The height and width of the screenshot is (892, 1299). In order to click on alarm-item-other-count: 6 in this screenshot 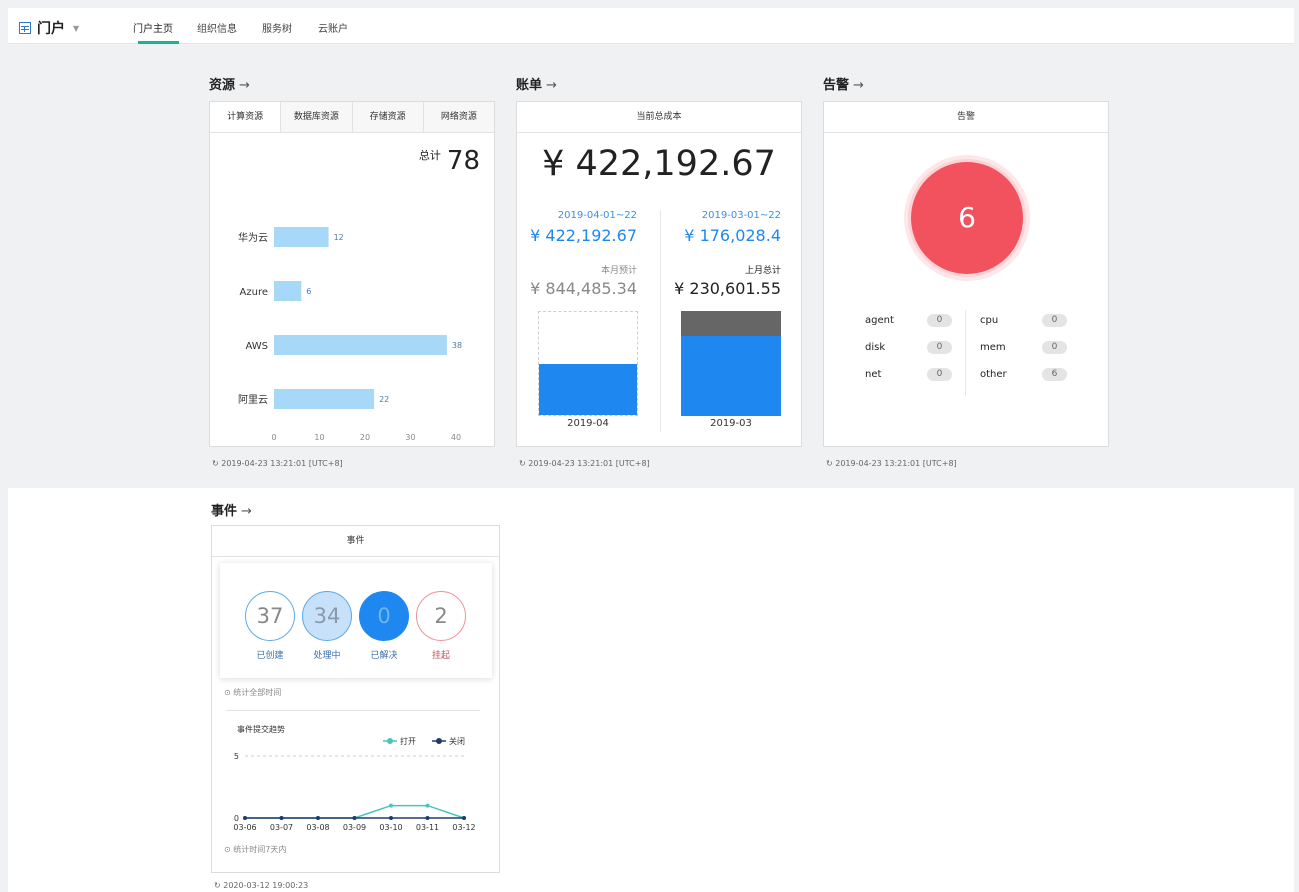, I will do `click(1054, 374)`.